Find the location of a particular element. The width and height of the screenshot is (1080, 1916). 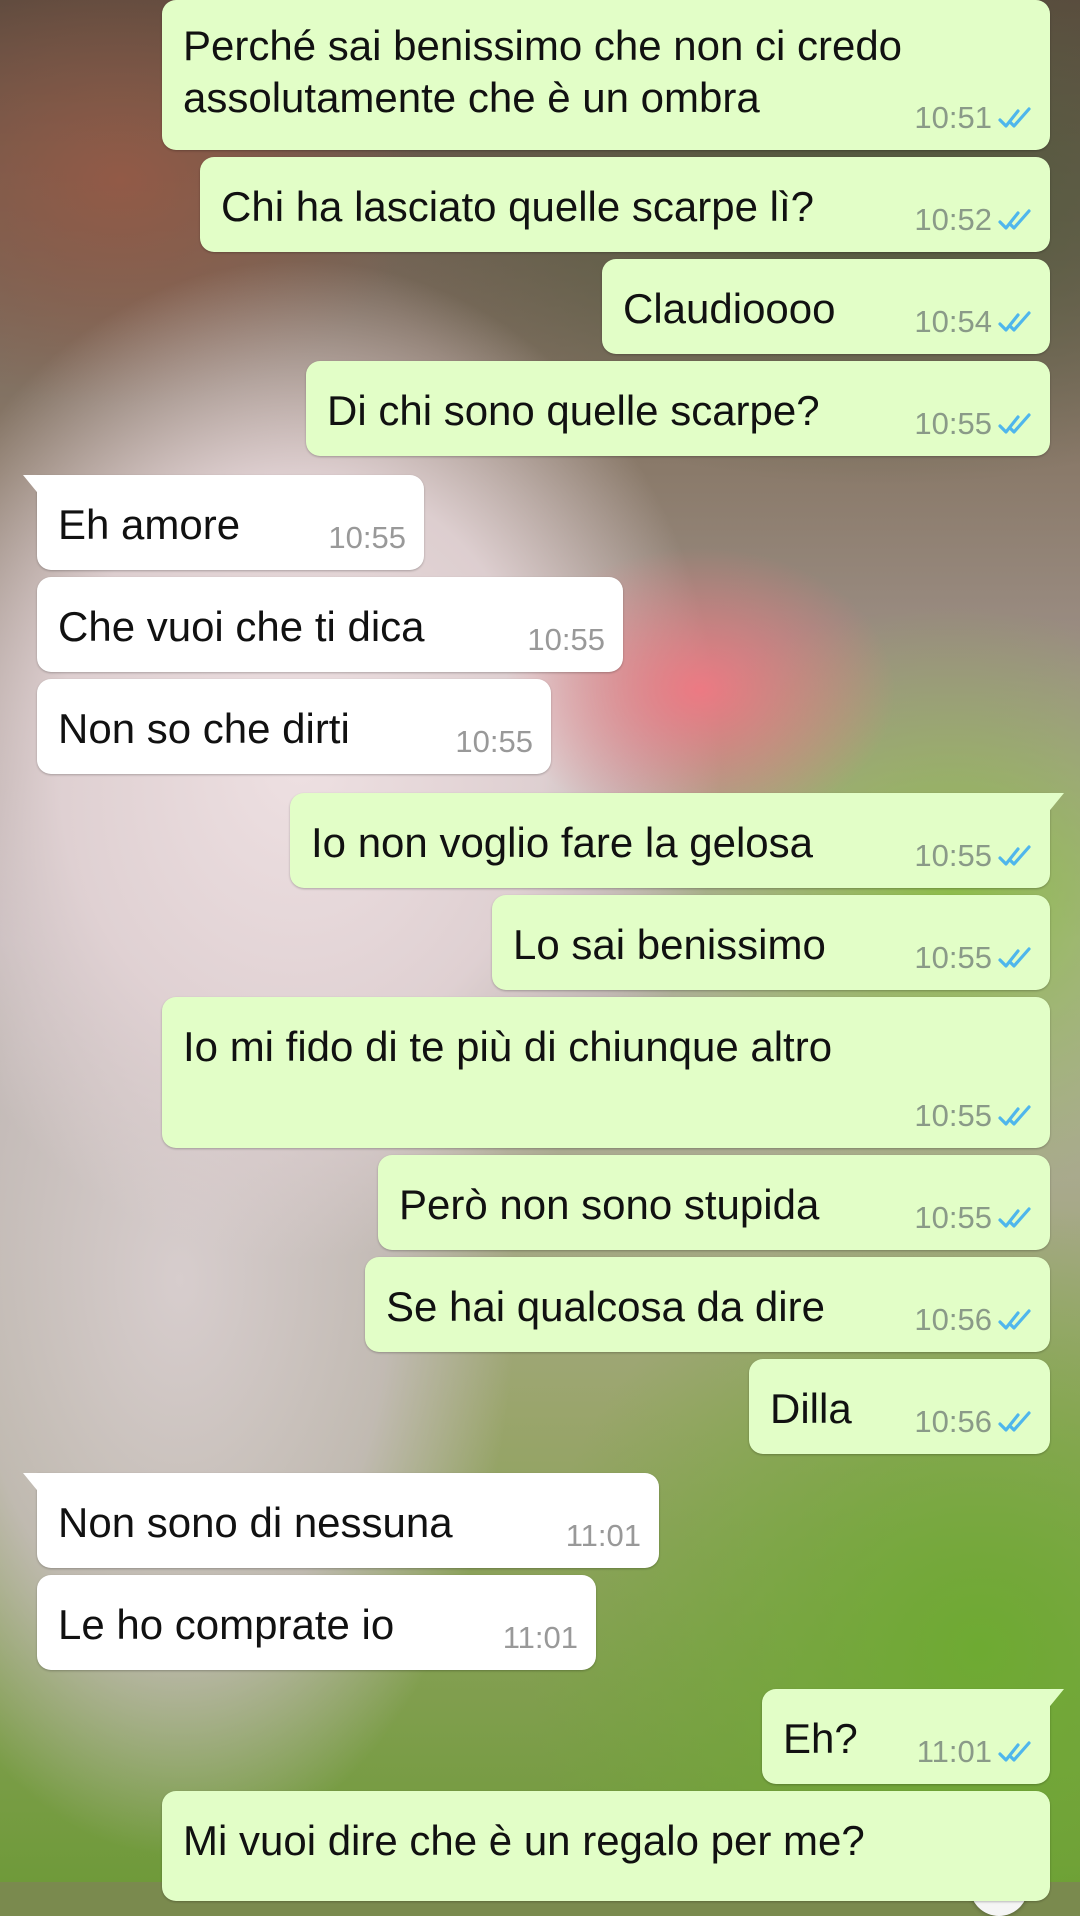

message-text-line: Che vuoi che ti dica is located at coordinates (241, 626).